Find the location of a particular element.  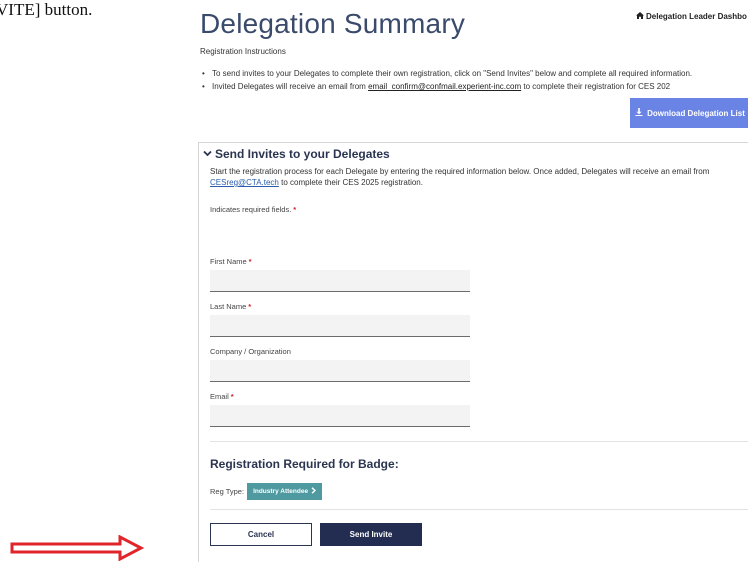

chevron-right-icon is located at coordinates (314, 491).